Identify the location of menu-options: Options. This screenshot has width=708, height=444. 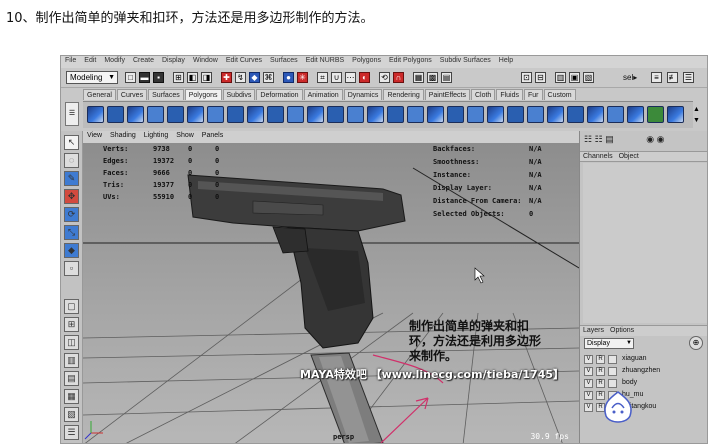
(622, 331).